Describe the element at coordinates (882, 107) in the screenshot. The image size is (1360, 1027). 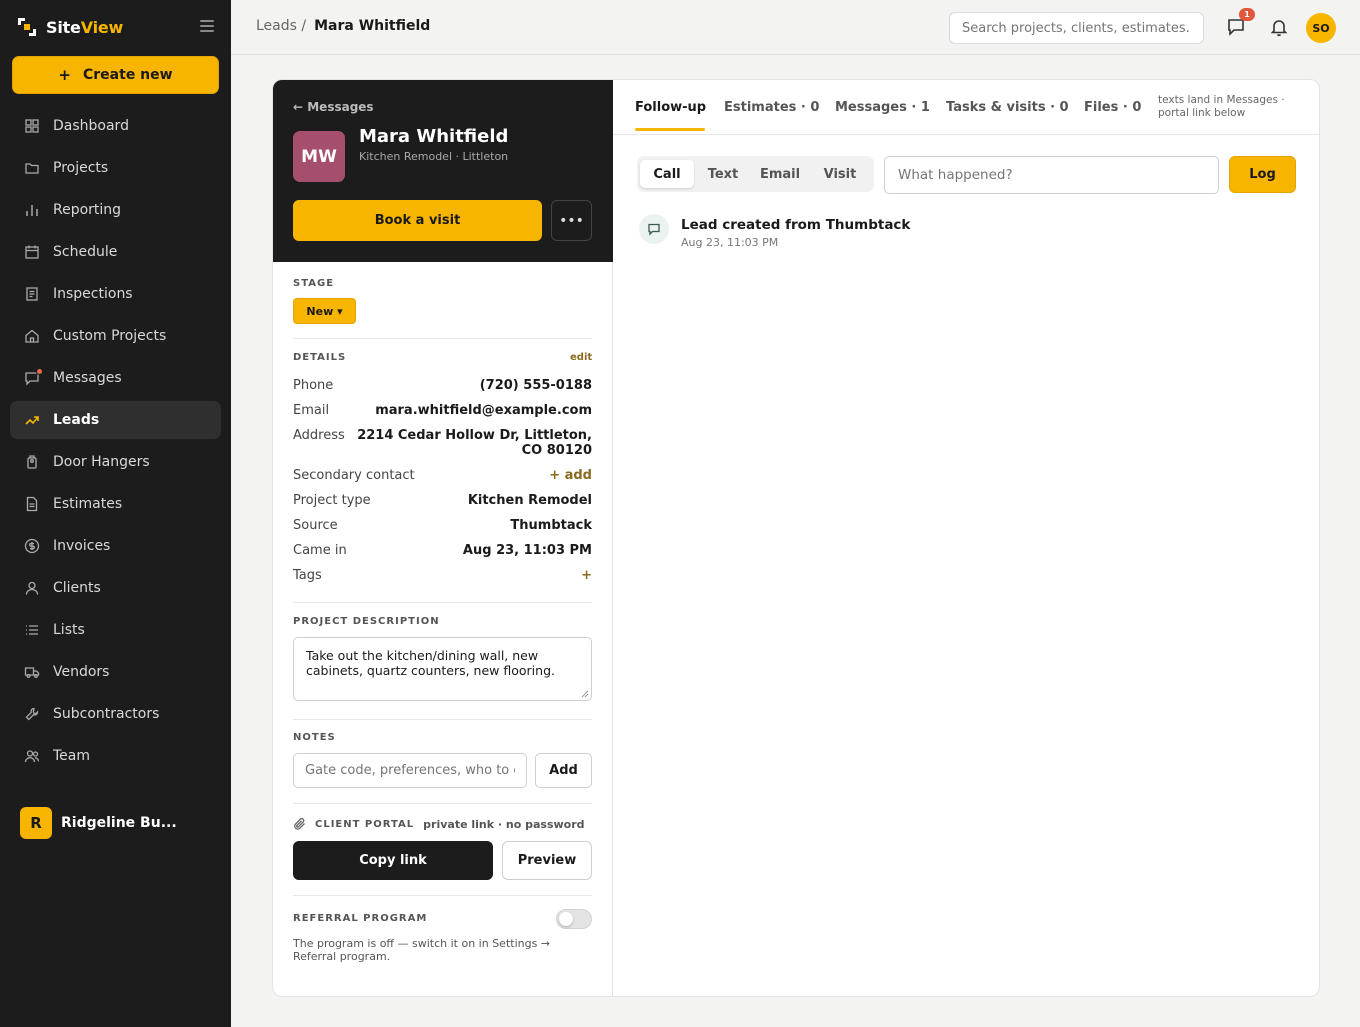
I see `tab-messages: Messages · 1` at that location.